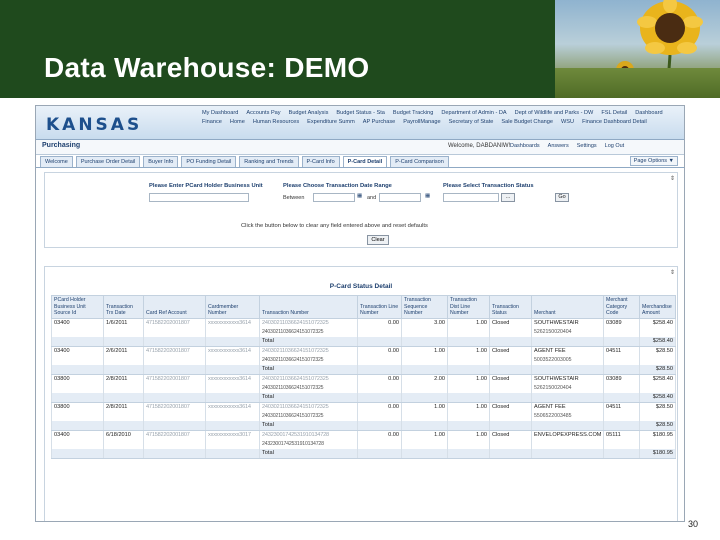  I want to click on table-cell: $180.95, so click(657, 434).